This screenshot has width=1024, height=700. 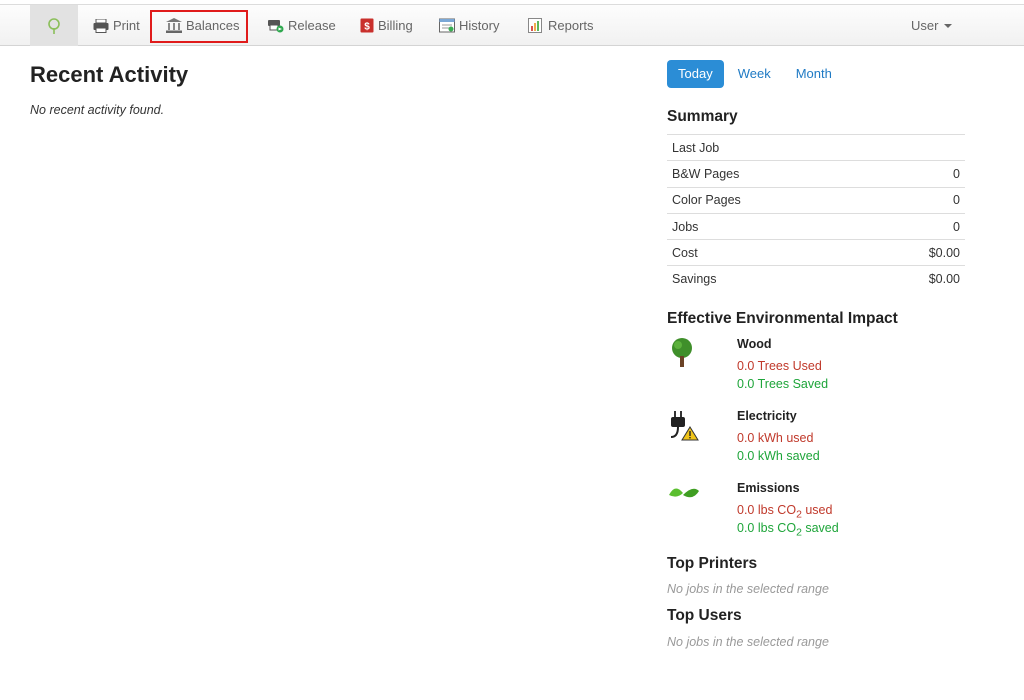 I want to click on table-row: Last Job, so click(x=816, y=147).